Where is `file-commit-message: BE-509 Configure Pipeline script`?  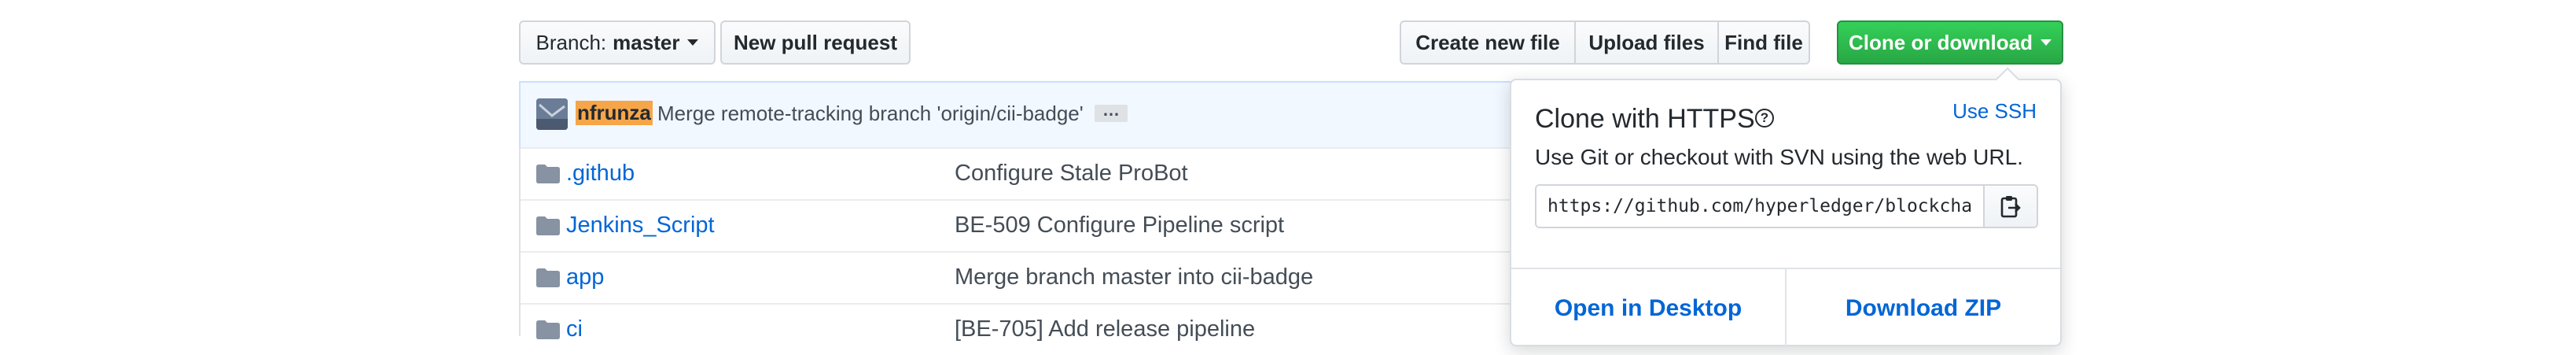
file-commit-message: BE-509 Configure Pipeline script is located at coordinates (1119, 226).